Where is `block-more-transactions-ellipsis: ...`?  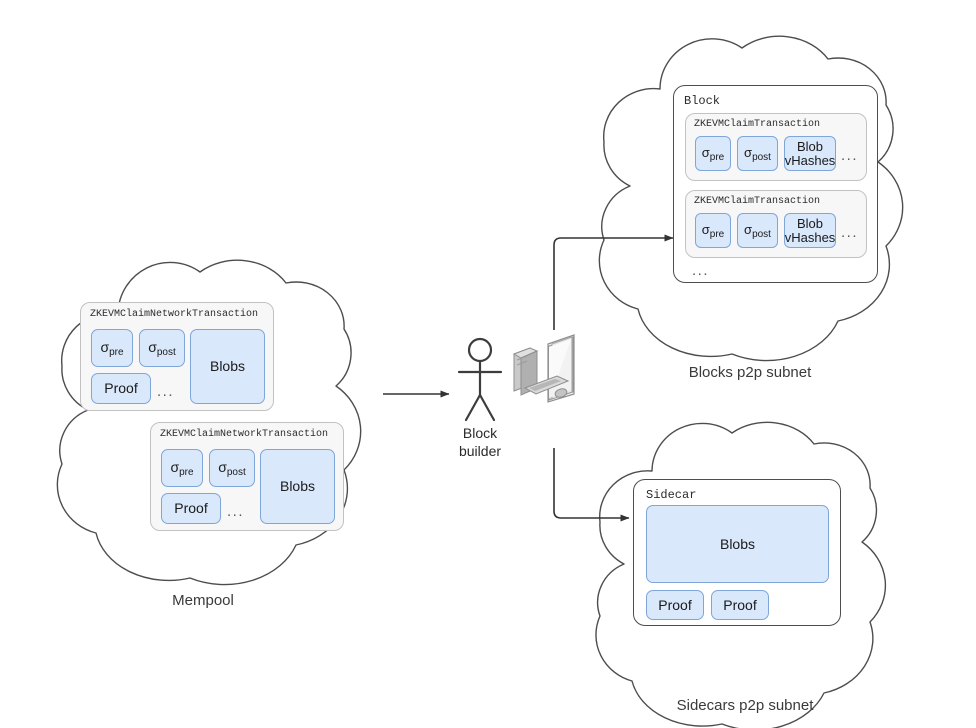 block-more-transactions-ellipsis: ... is located at coordinates (701, 270).